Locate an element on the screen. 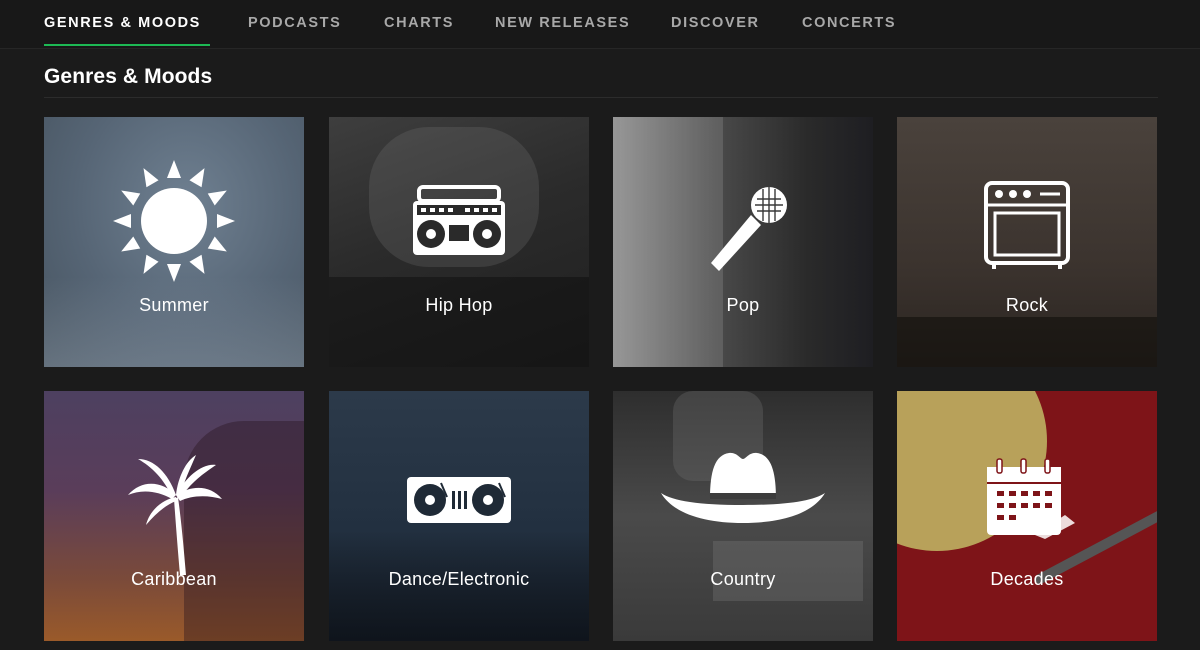 Image resolution: width=1200 pixels, height=650 pixels. genre-tile-country: Country is located at coordinates (743, 516).